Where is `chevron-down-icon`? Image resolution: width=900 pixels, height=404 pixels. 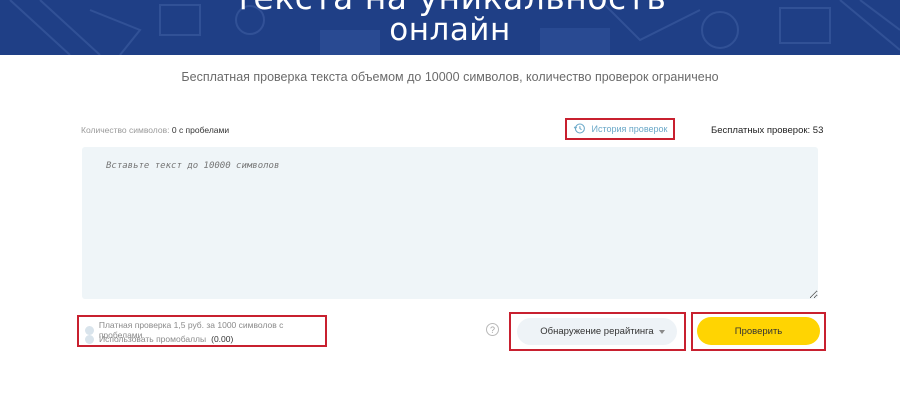
chevron-down-icon is located at coordinates (662, 332).